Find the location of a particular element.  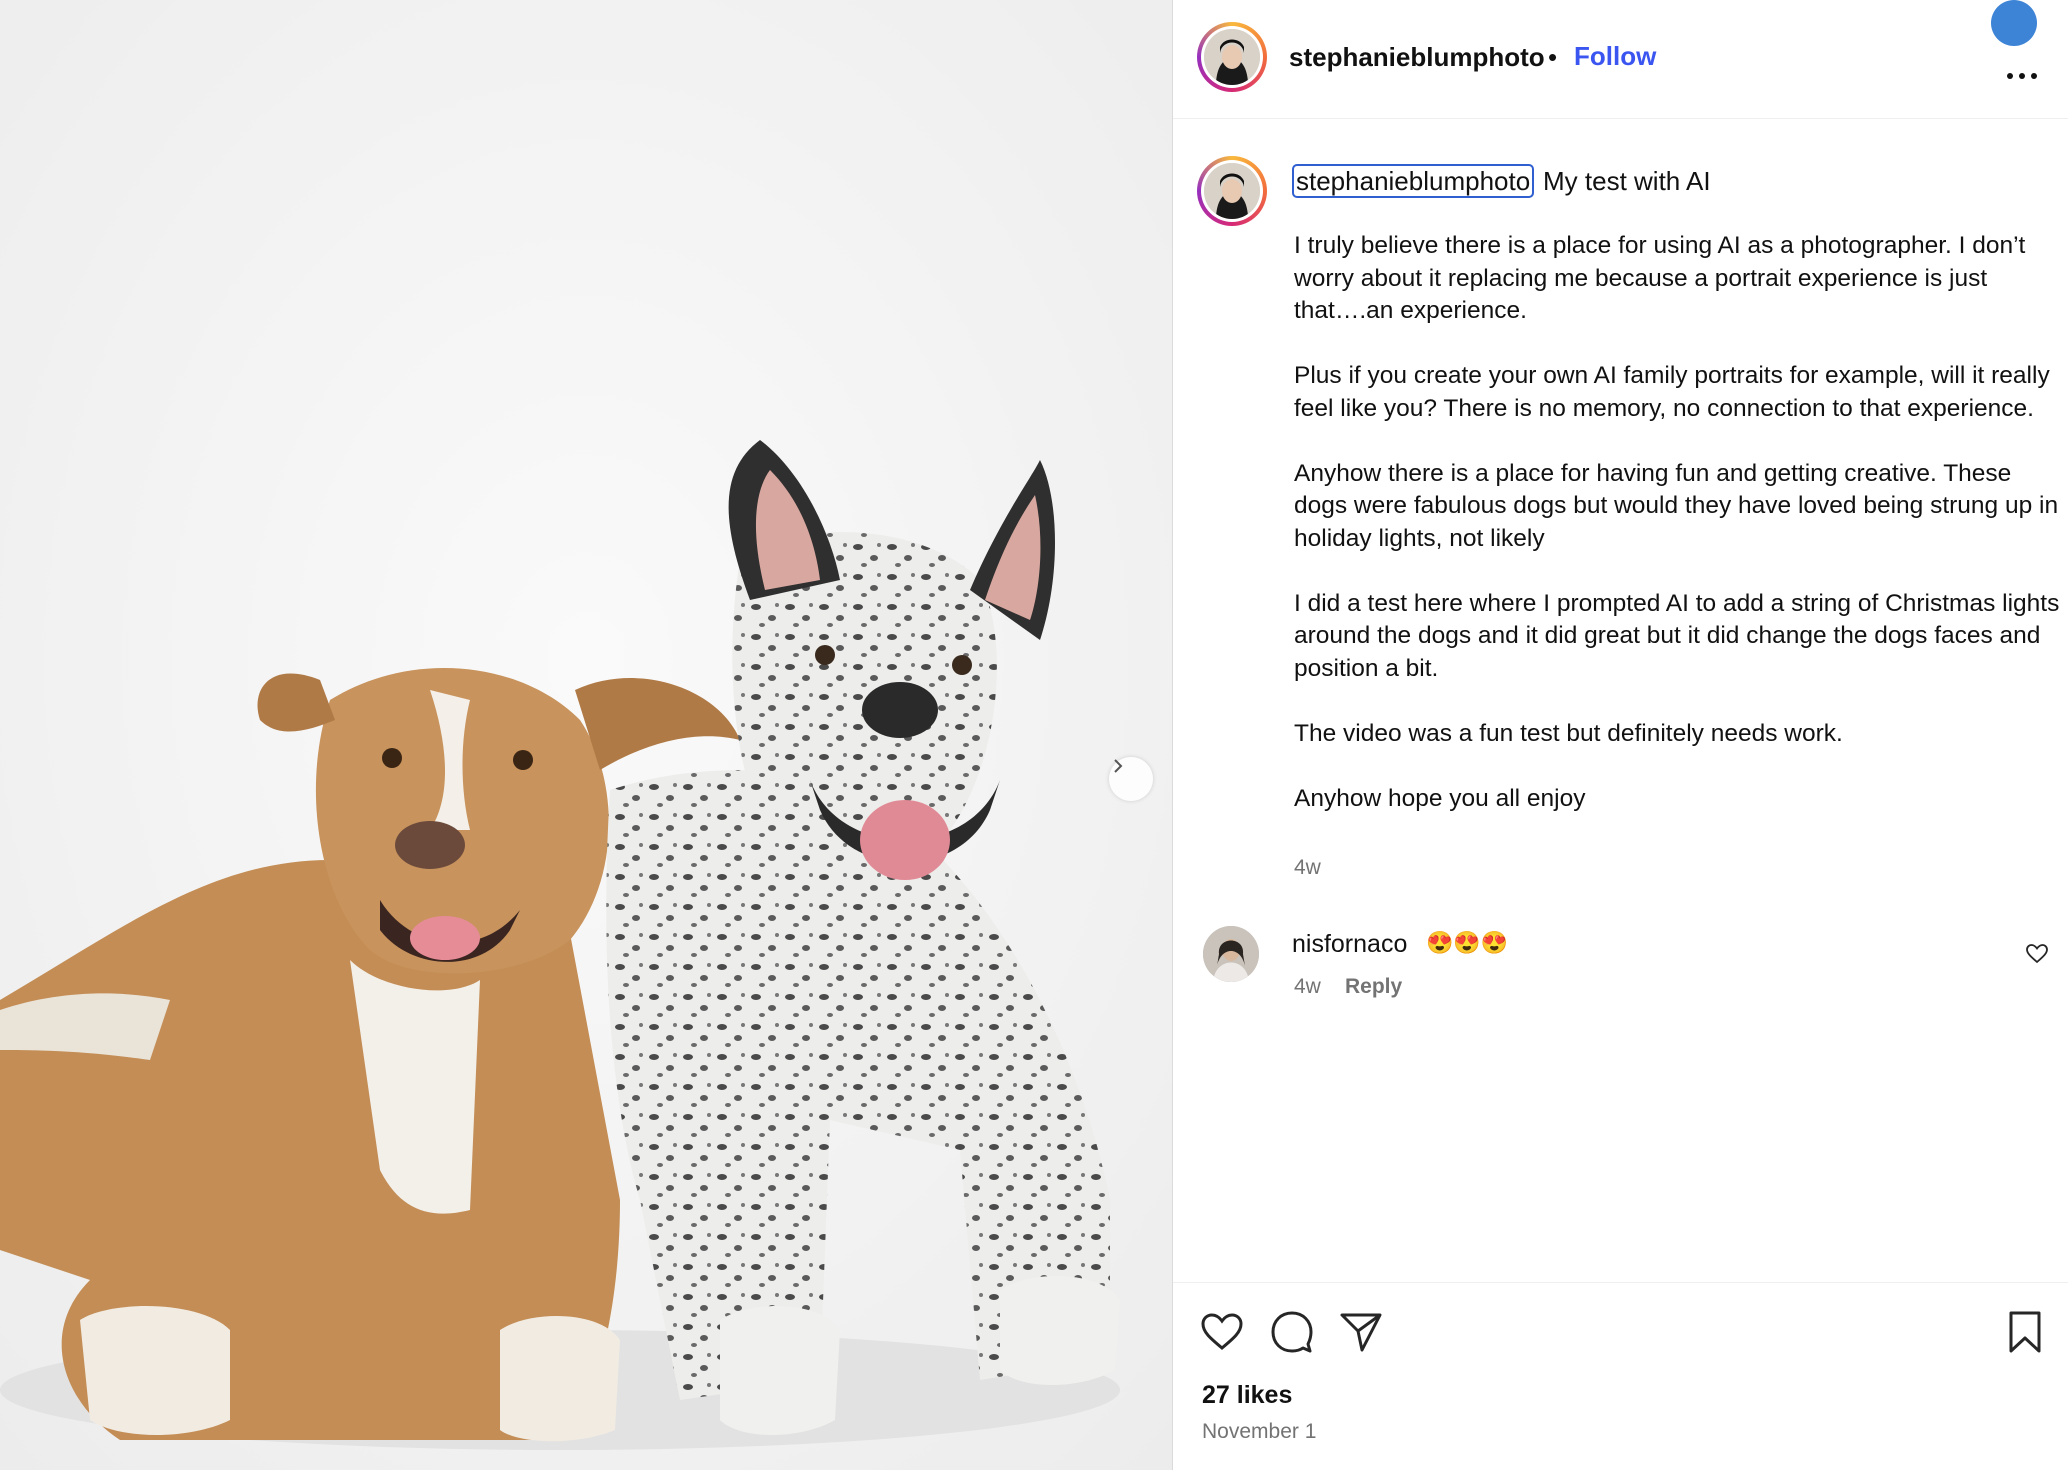

post-header: stephanieblumphoto • Follow is located at coordinates (1620, 59).